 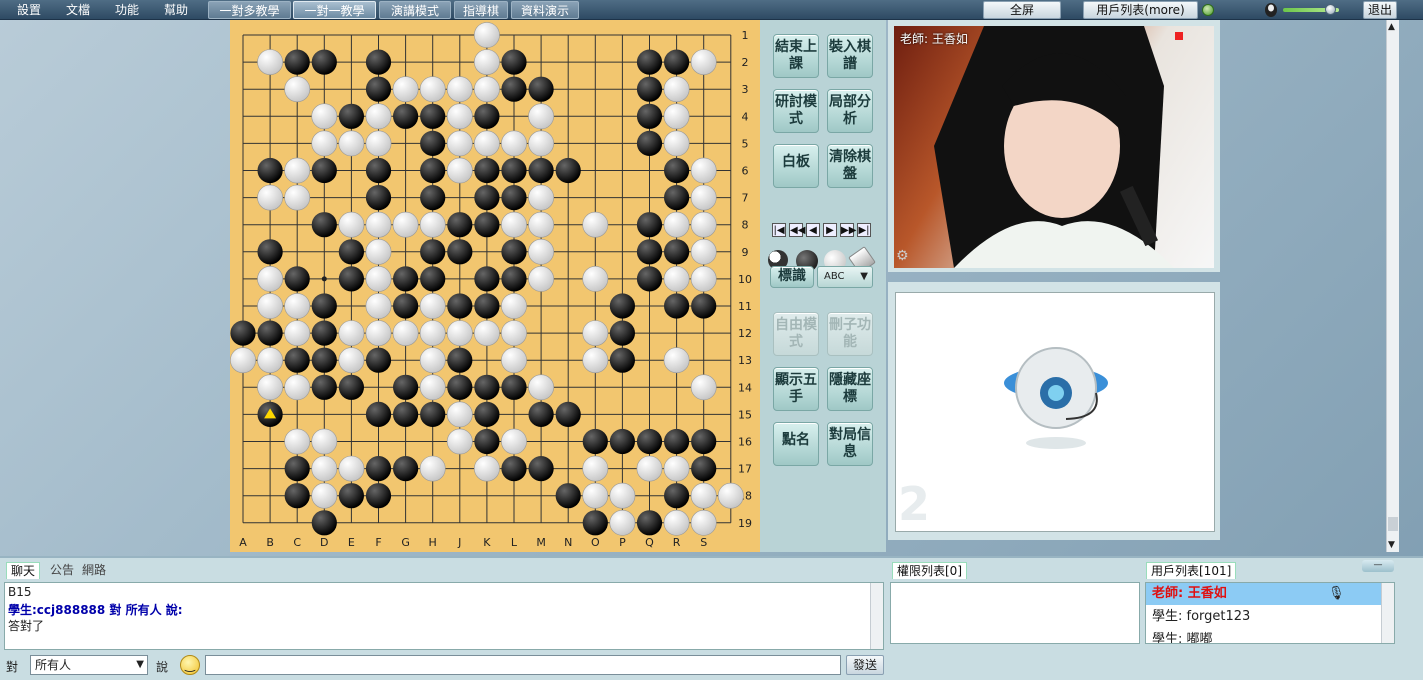 I want to click on back-one-icon: ◀, so click(x=813, y=230).